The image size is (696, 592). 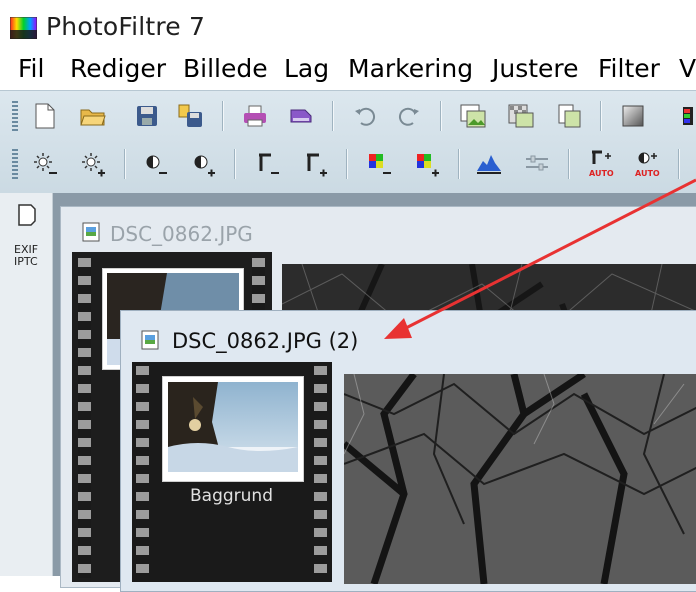 I want to click on toolbar-row-main, so click(x=351, y=116).